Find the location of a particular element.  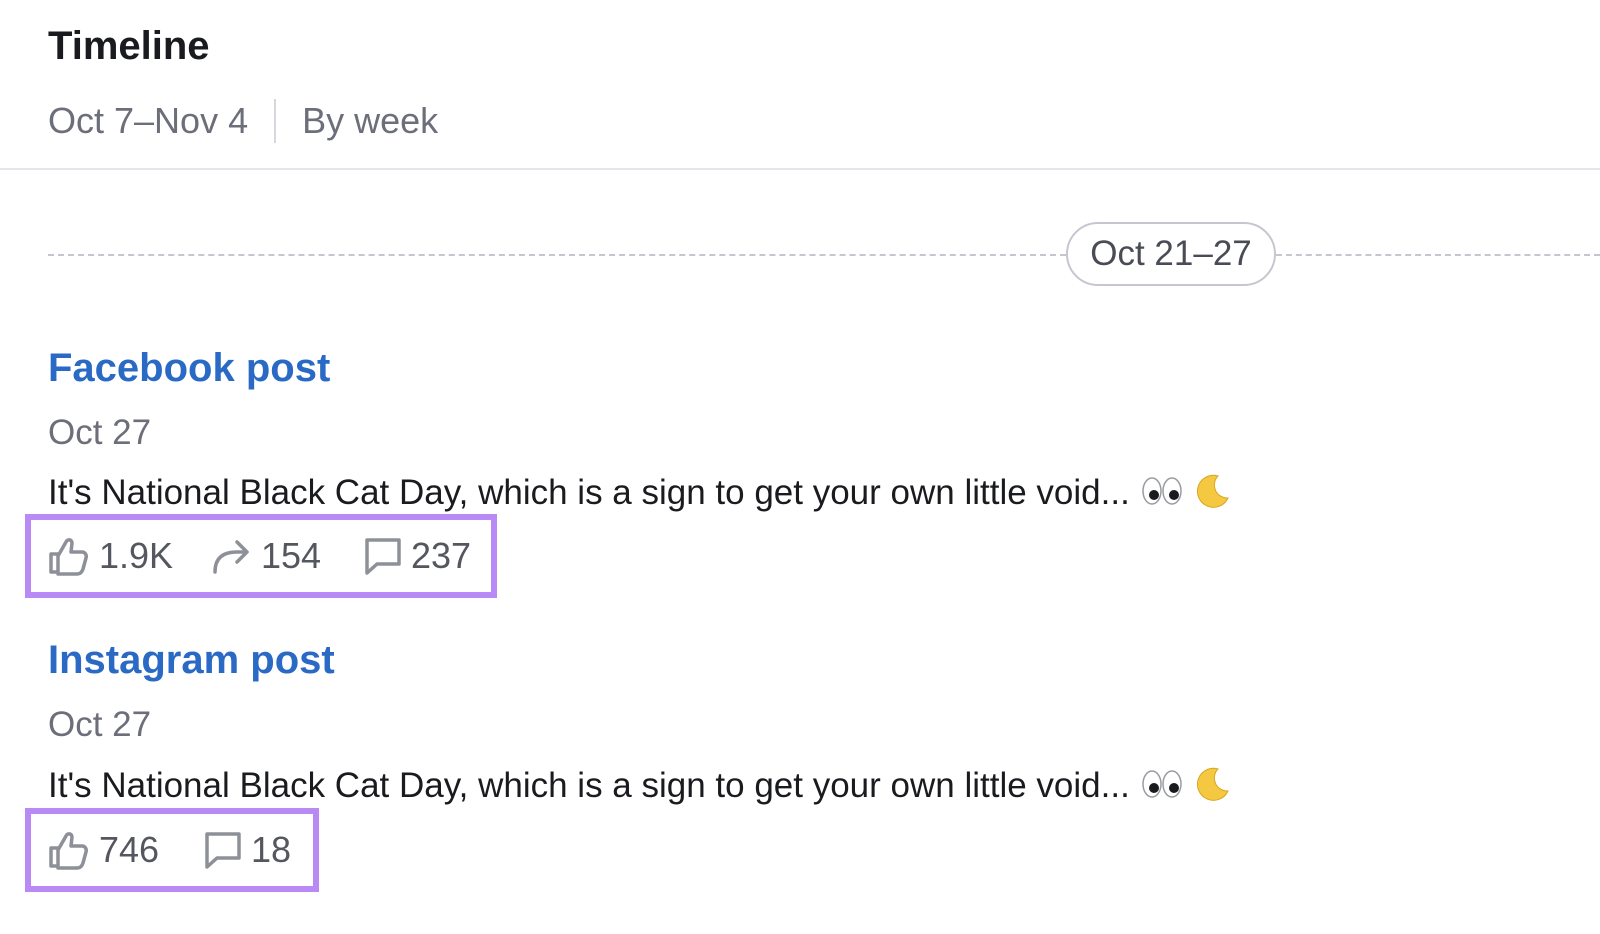

likes-stat: 1.9K is located at coordinates (110, 556).